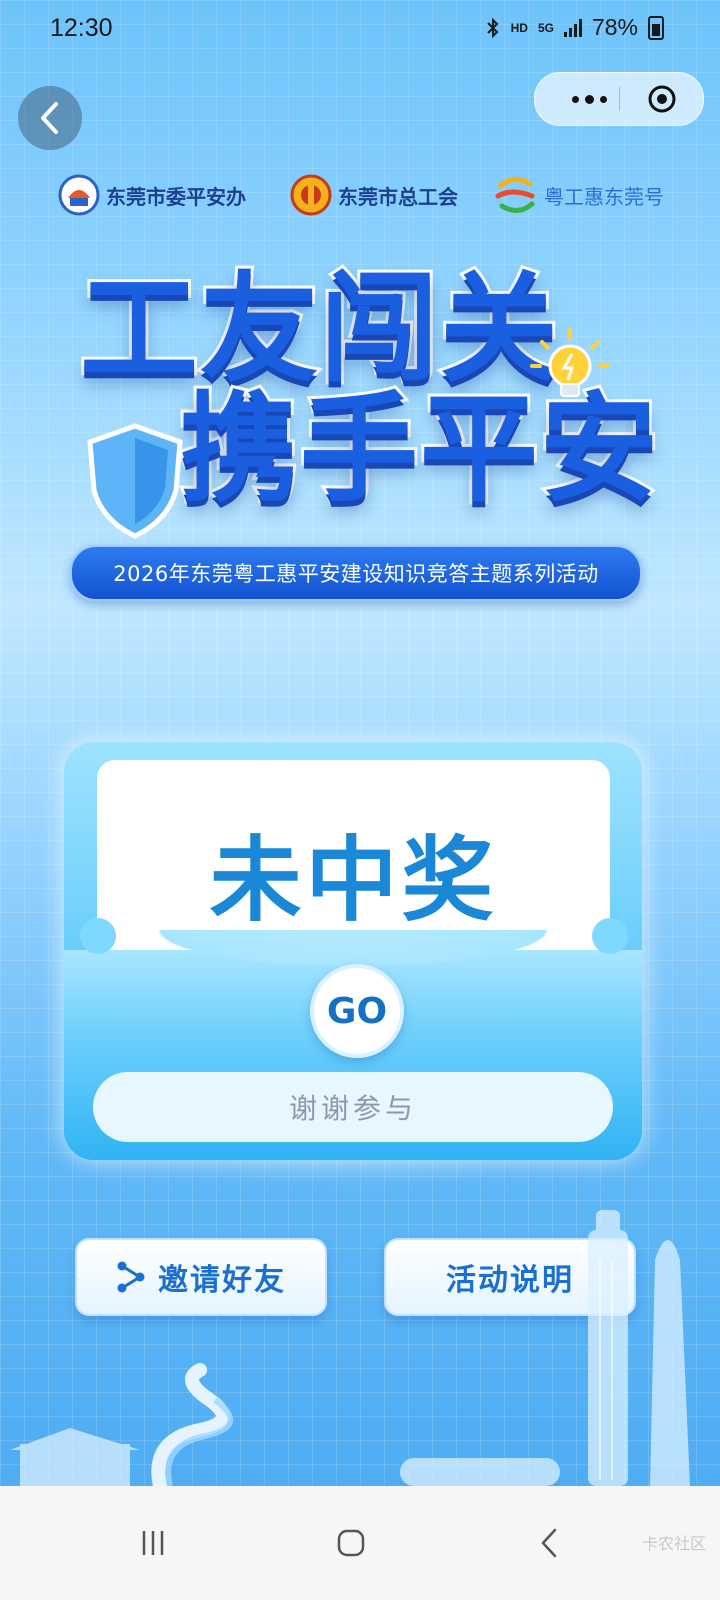 The image size is (720, 1600). I want to click on peace-office-emblem-icon, so click(79, 195).